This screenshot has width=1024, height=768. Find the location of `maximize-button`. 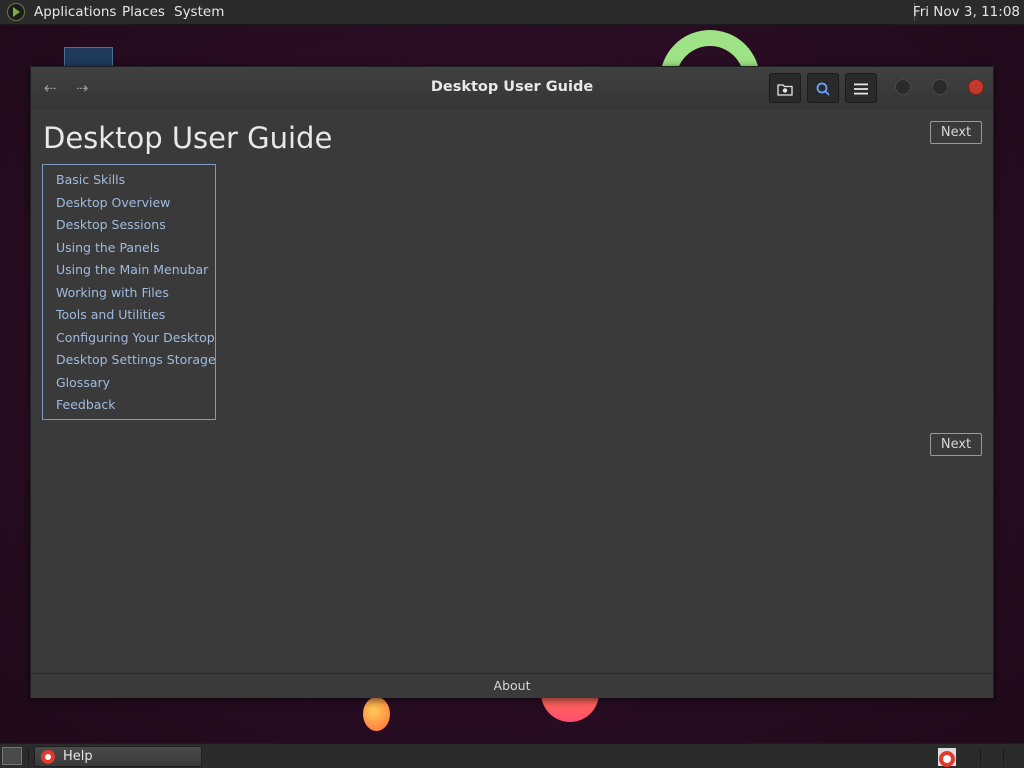

maximize-button is located at coordinates (940, 87).